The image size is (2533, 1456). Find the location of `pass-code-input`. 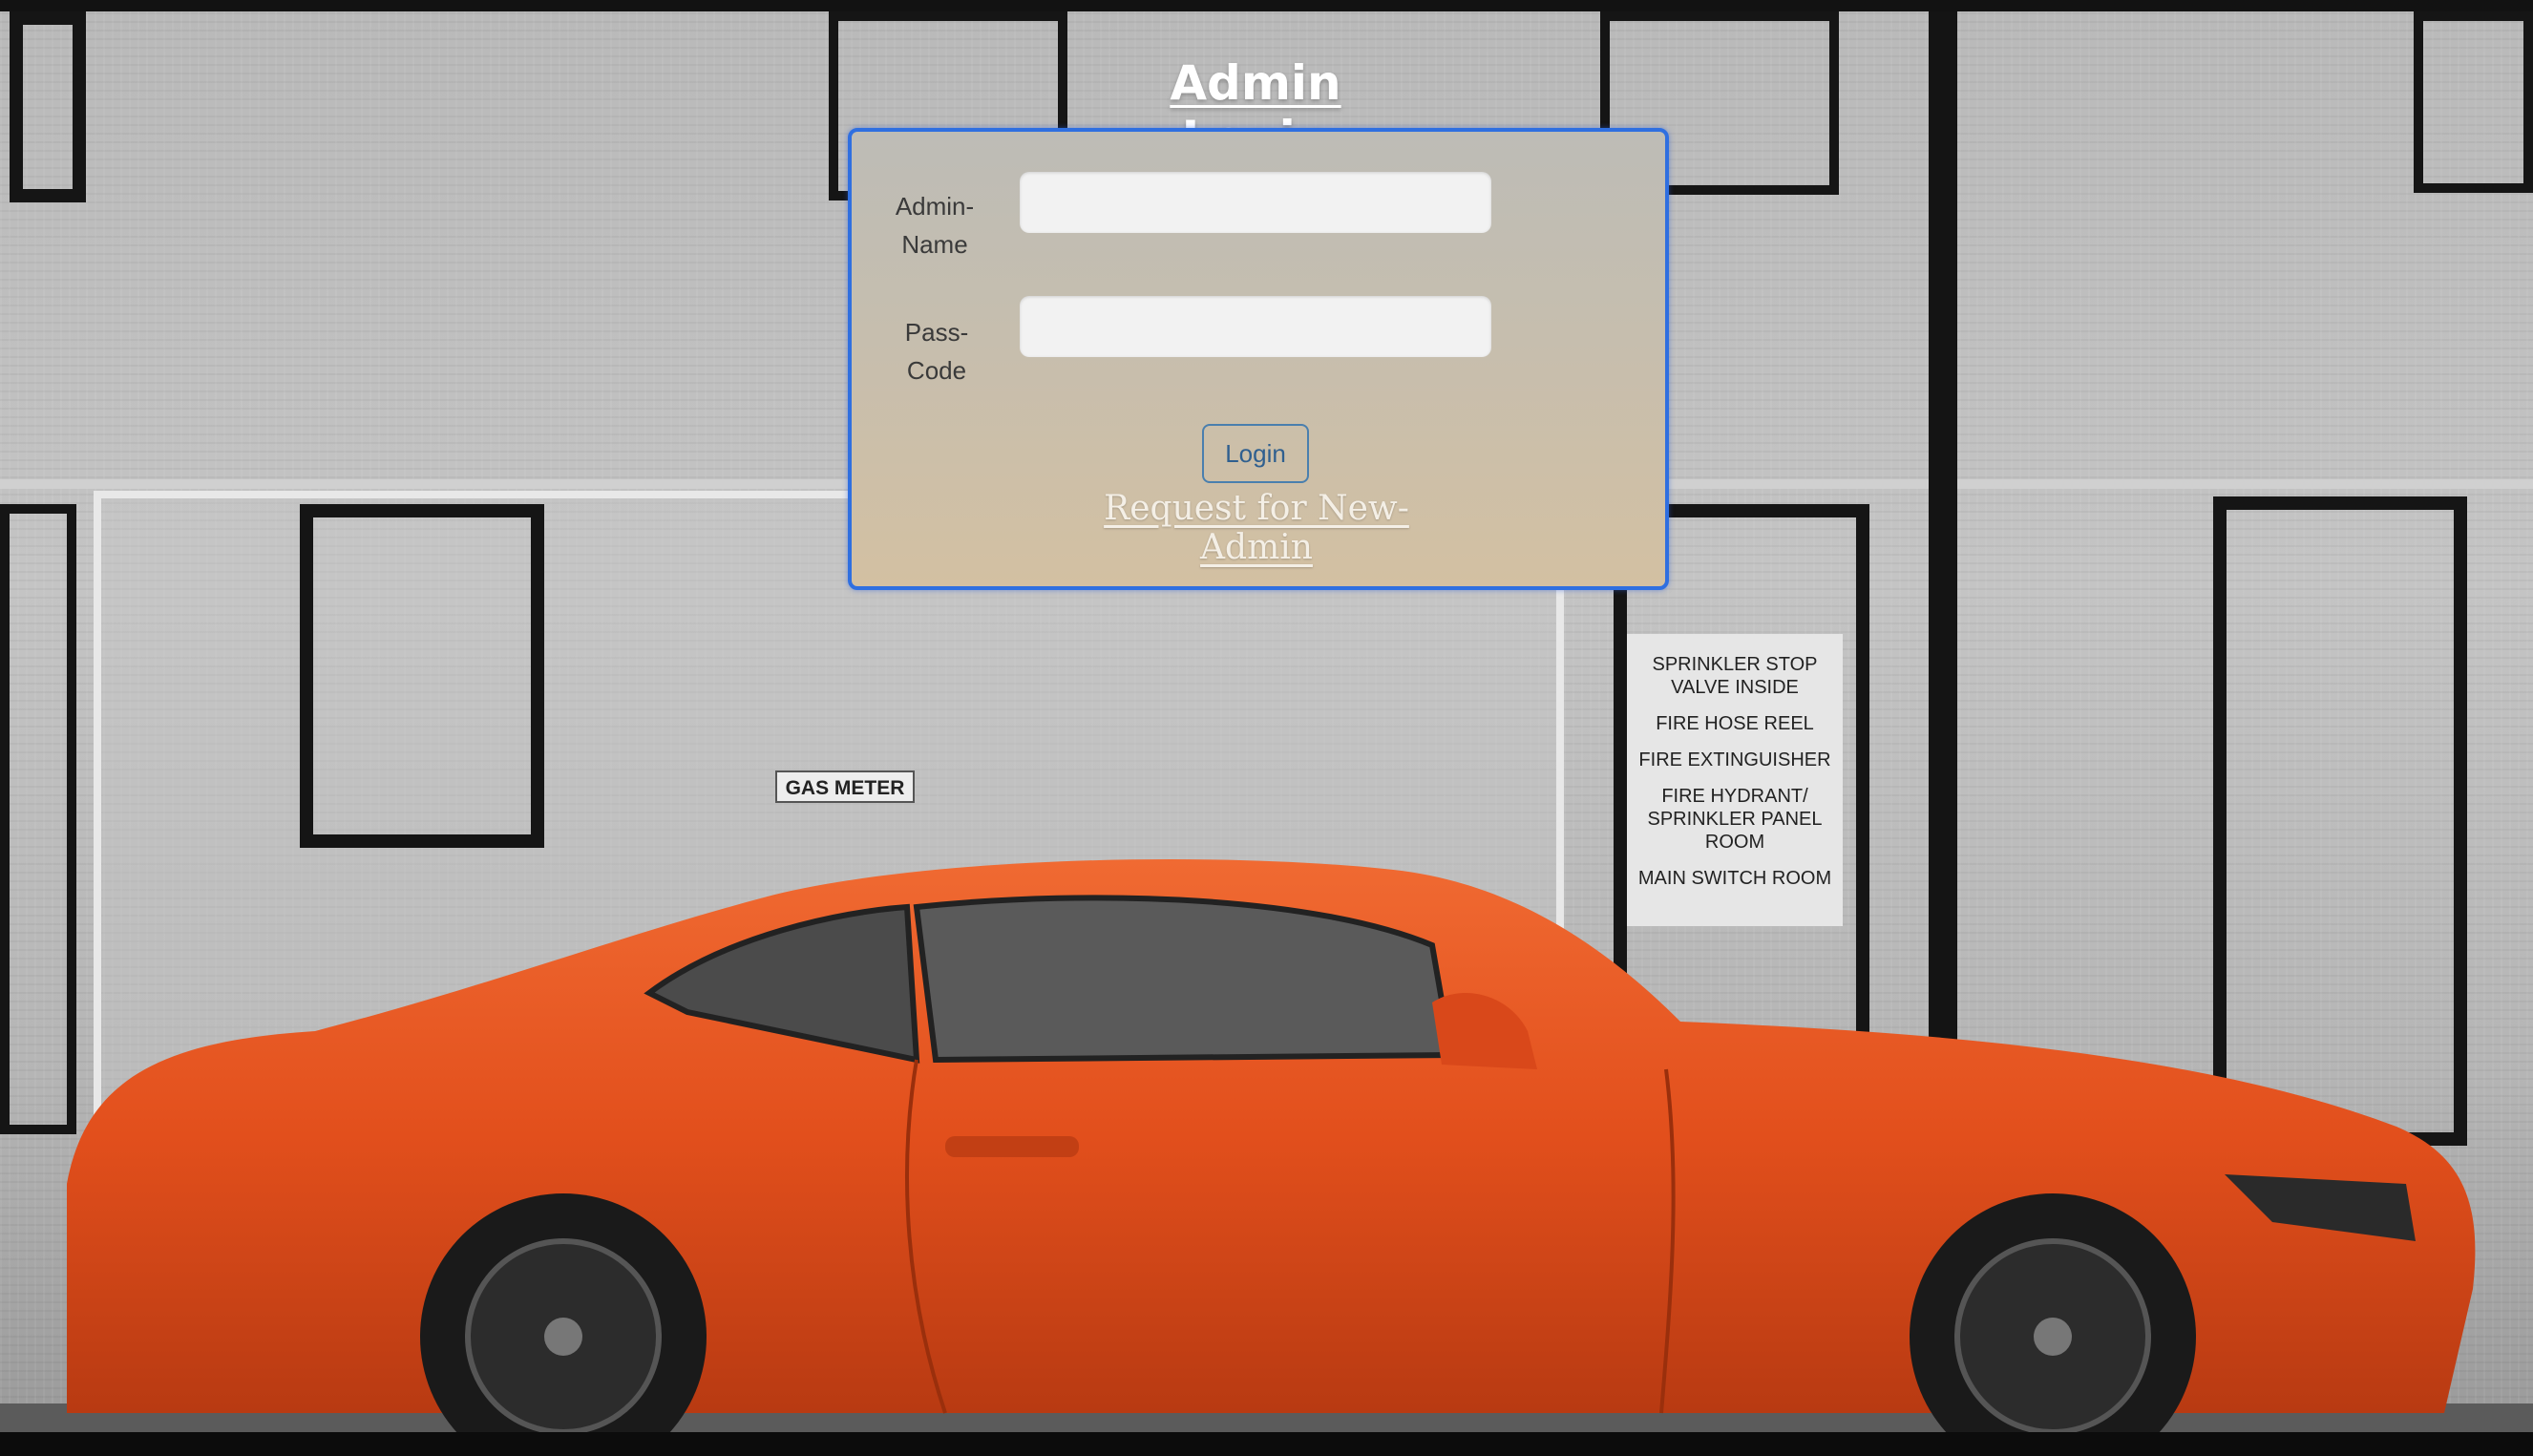

pass-code-input is located at coordinates (1256, 326).